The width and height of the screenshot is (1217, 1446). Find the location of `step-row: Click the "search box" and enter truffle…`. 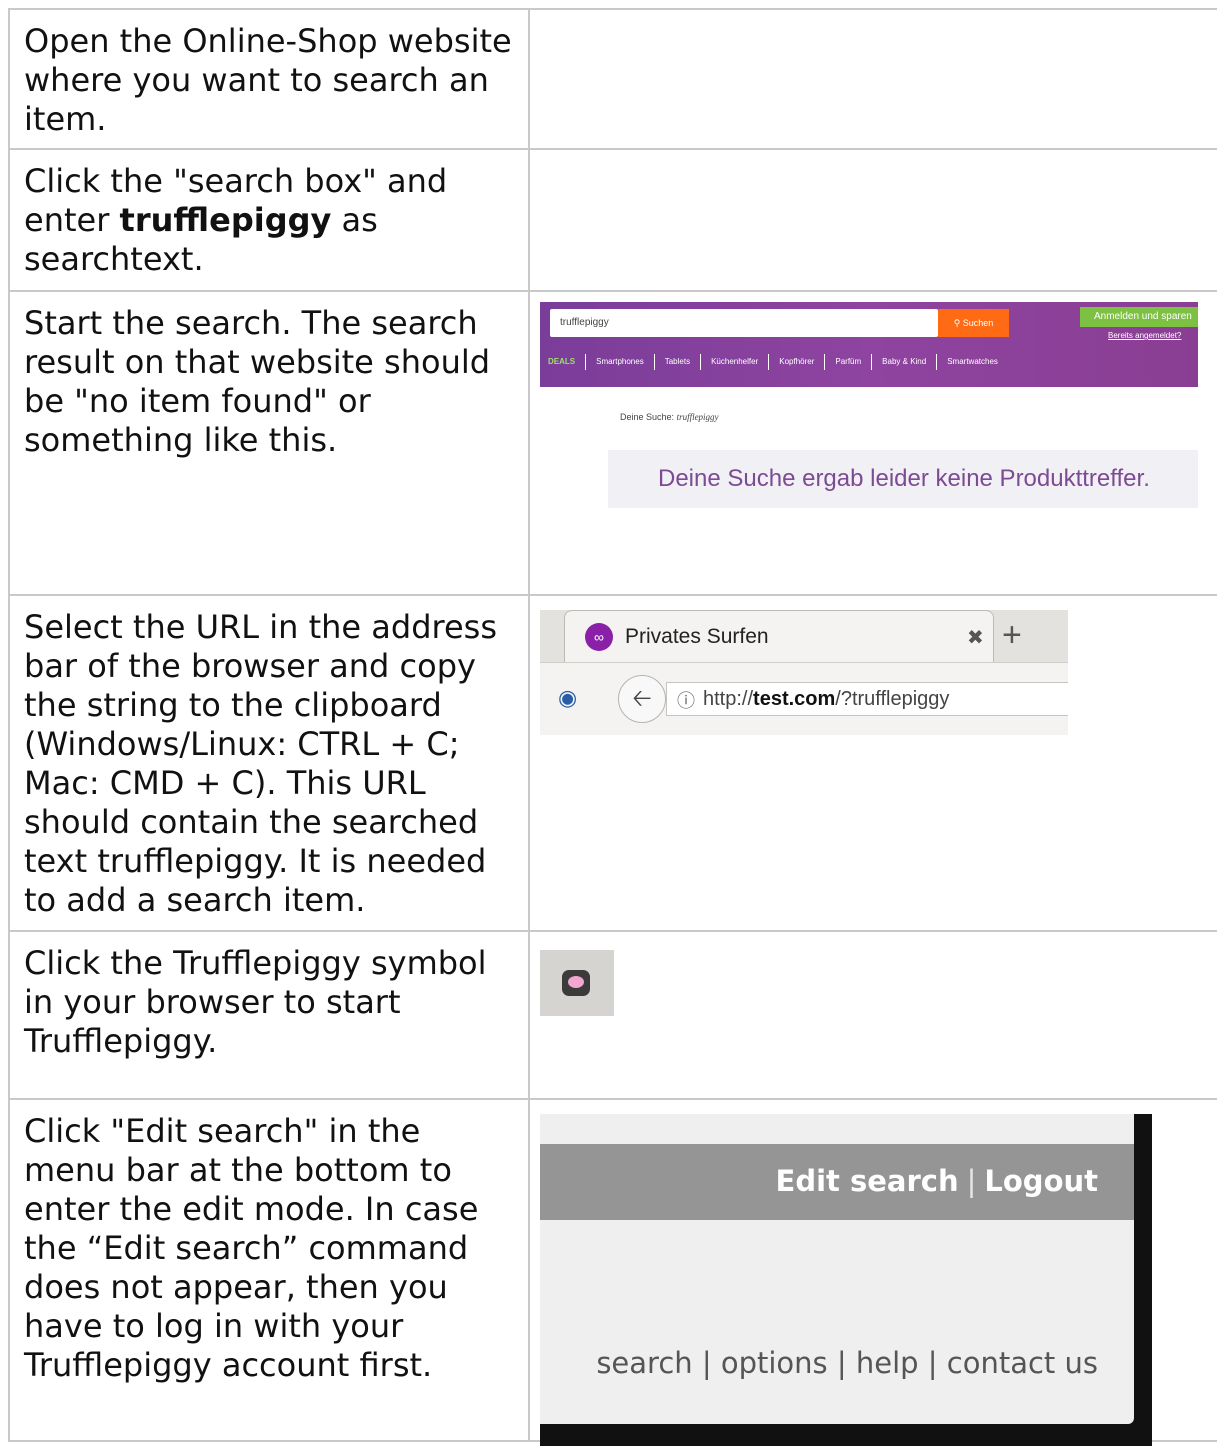

step-row: Click the "search box" and enter truffle… is located at coordinates (612, 220).